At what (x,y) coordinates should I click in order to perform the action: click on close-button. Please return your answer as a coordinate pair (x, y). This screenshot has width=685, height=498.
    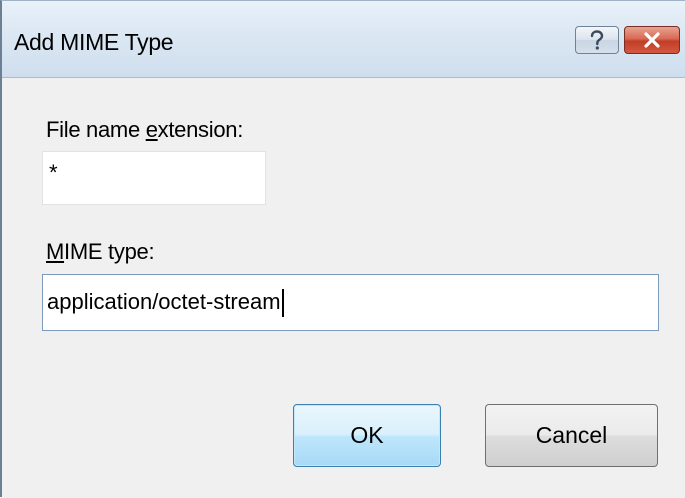
    Looking at the image, I should click on (652, 40).